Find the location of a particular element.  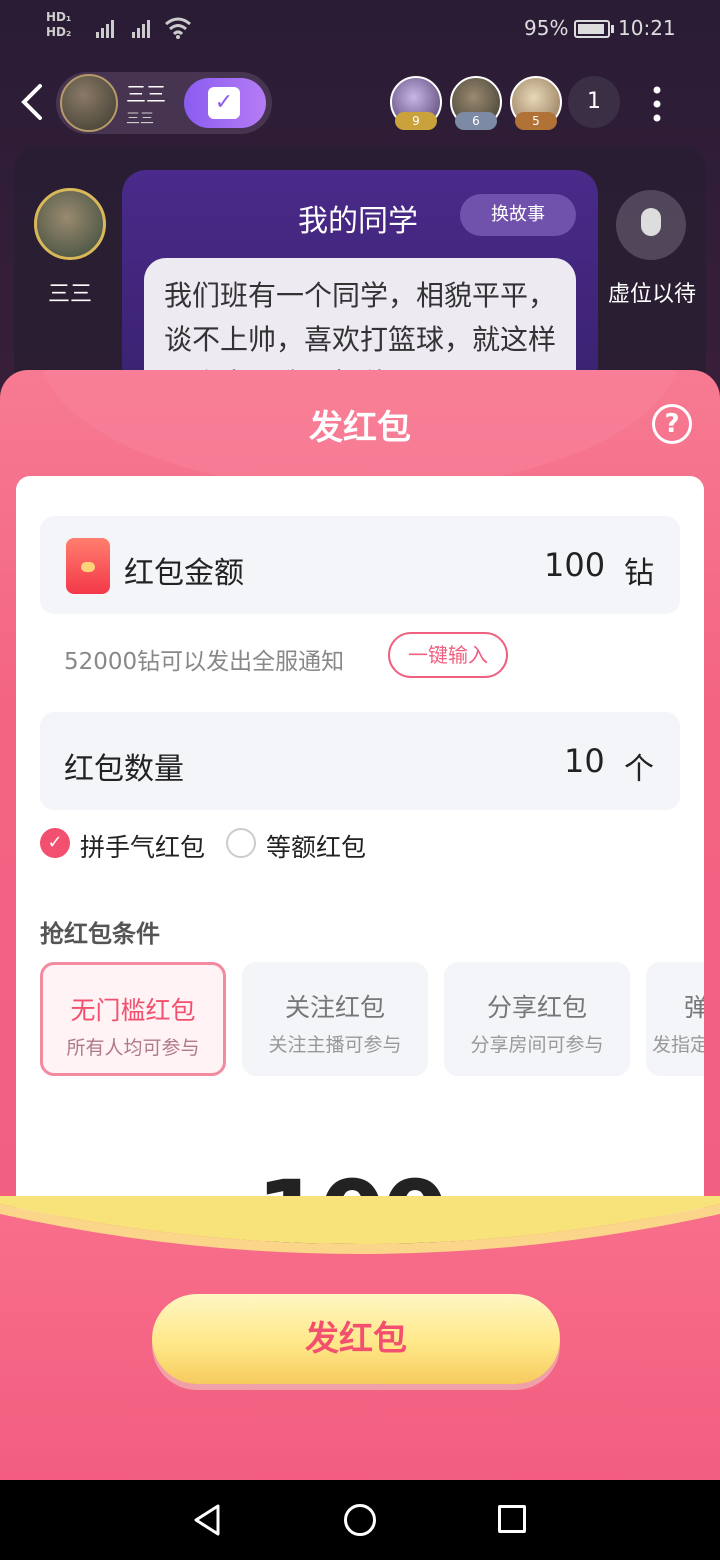

nav-back-icon is located at coordinates (208, 1520).